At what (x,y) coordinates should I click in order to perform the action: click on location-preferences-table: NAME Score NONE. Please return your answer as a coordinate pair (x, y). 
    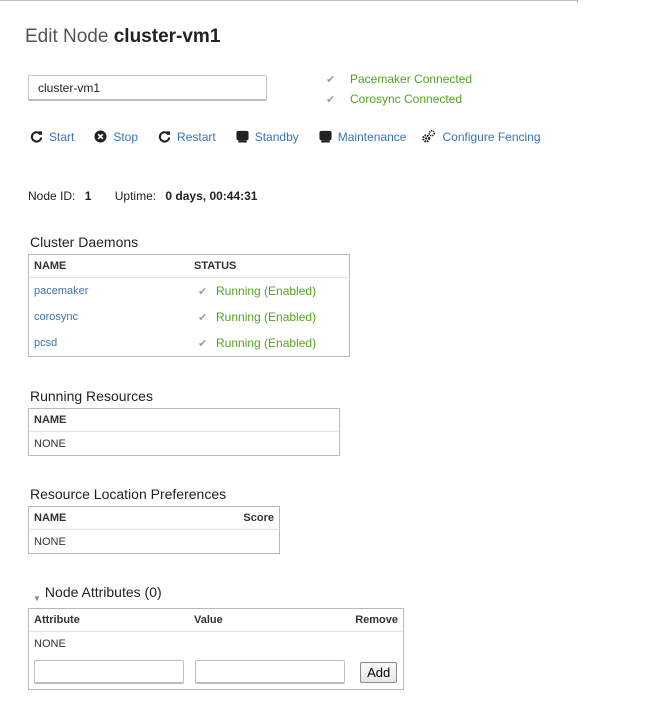
    Looking at the image, I should click on (154, 530).